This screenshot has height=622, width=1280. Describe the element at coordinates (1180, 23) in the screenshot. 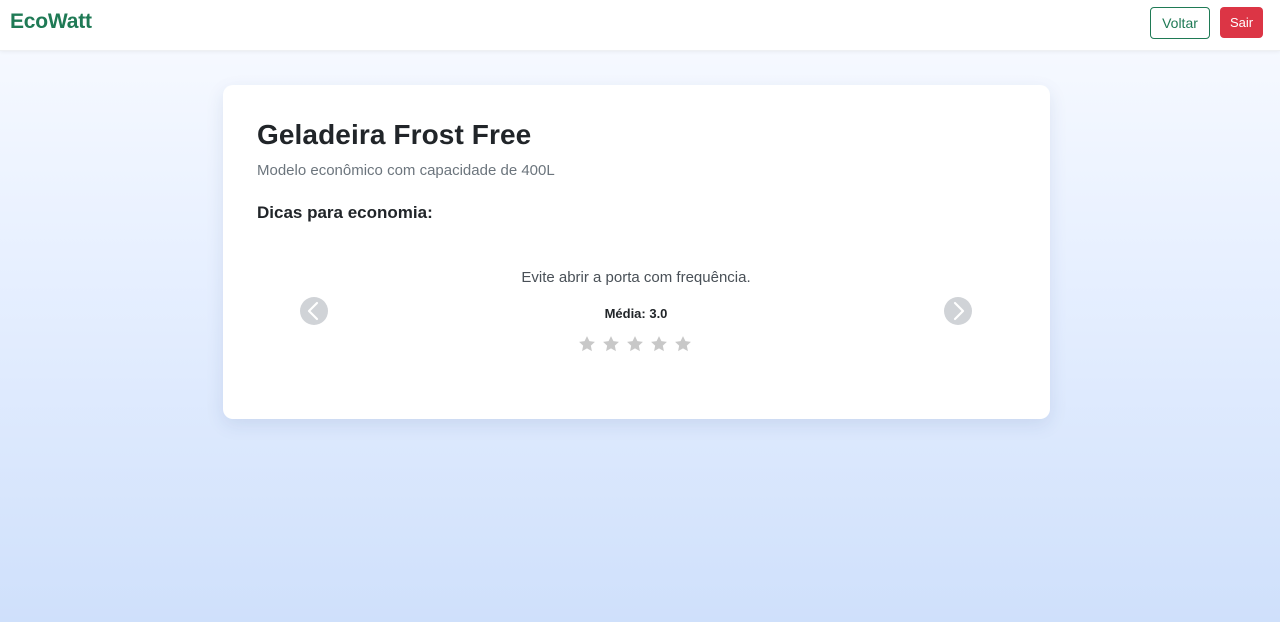

I see `back-button: Voltar` at that location.